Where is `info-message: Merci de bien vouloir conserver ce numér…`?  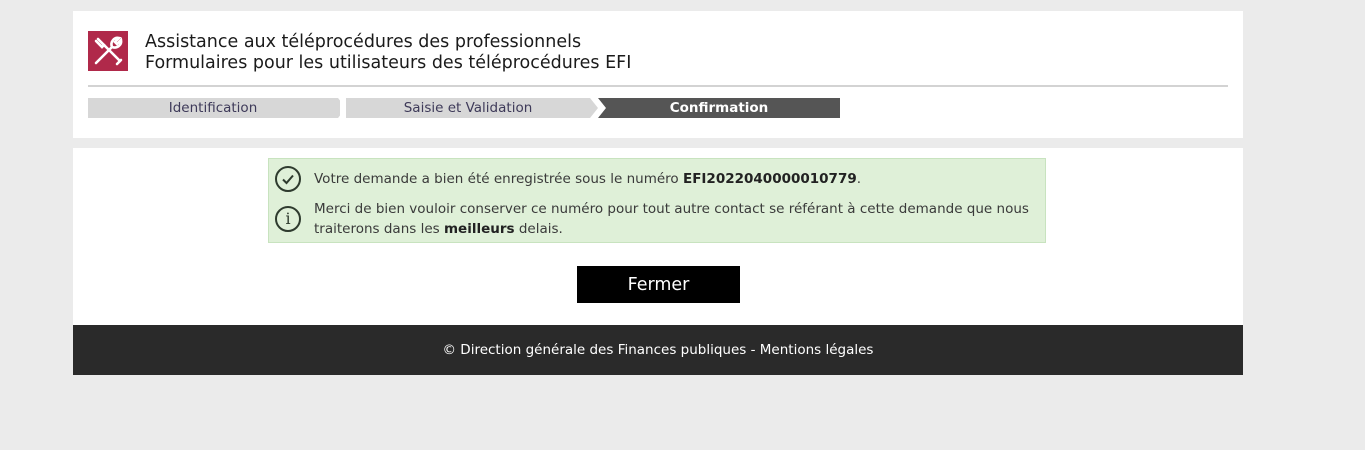 info-message: Merci de bien vouloir conserver ce numér… is located at coordinates (671, 219).